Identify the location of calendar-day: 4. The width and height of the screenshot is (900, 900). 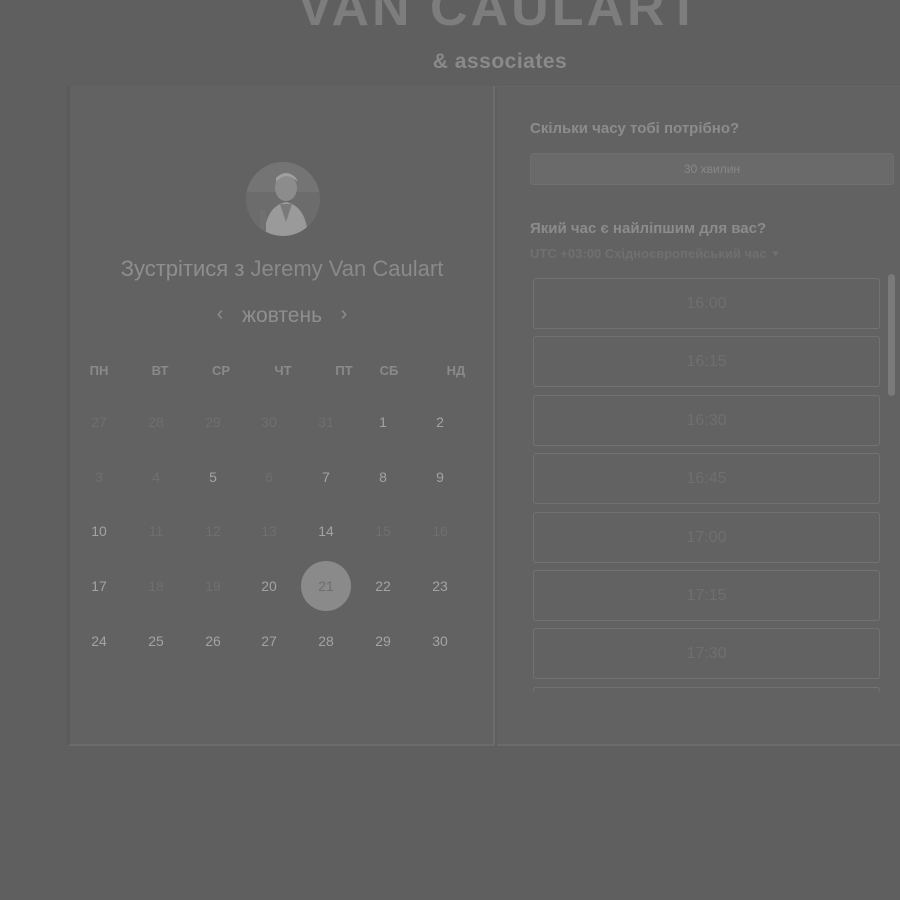
(156, 477).